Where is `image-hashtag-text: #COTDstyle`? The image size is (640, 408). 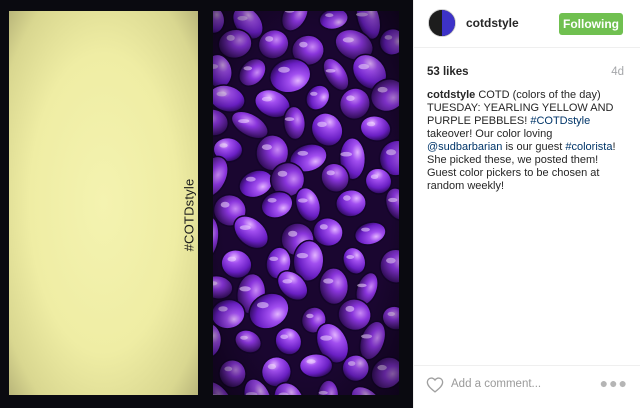 image-hashtag-text: #COTDstyle is located at coordinates (189, 215).